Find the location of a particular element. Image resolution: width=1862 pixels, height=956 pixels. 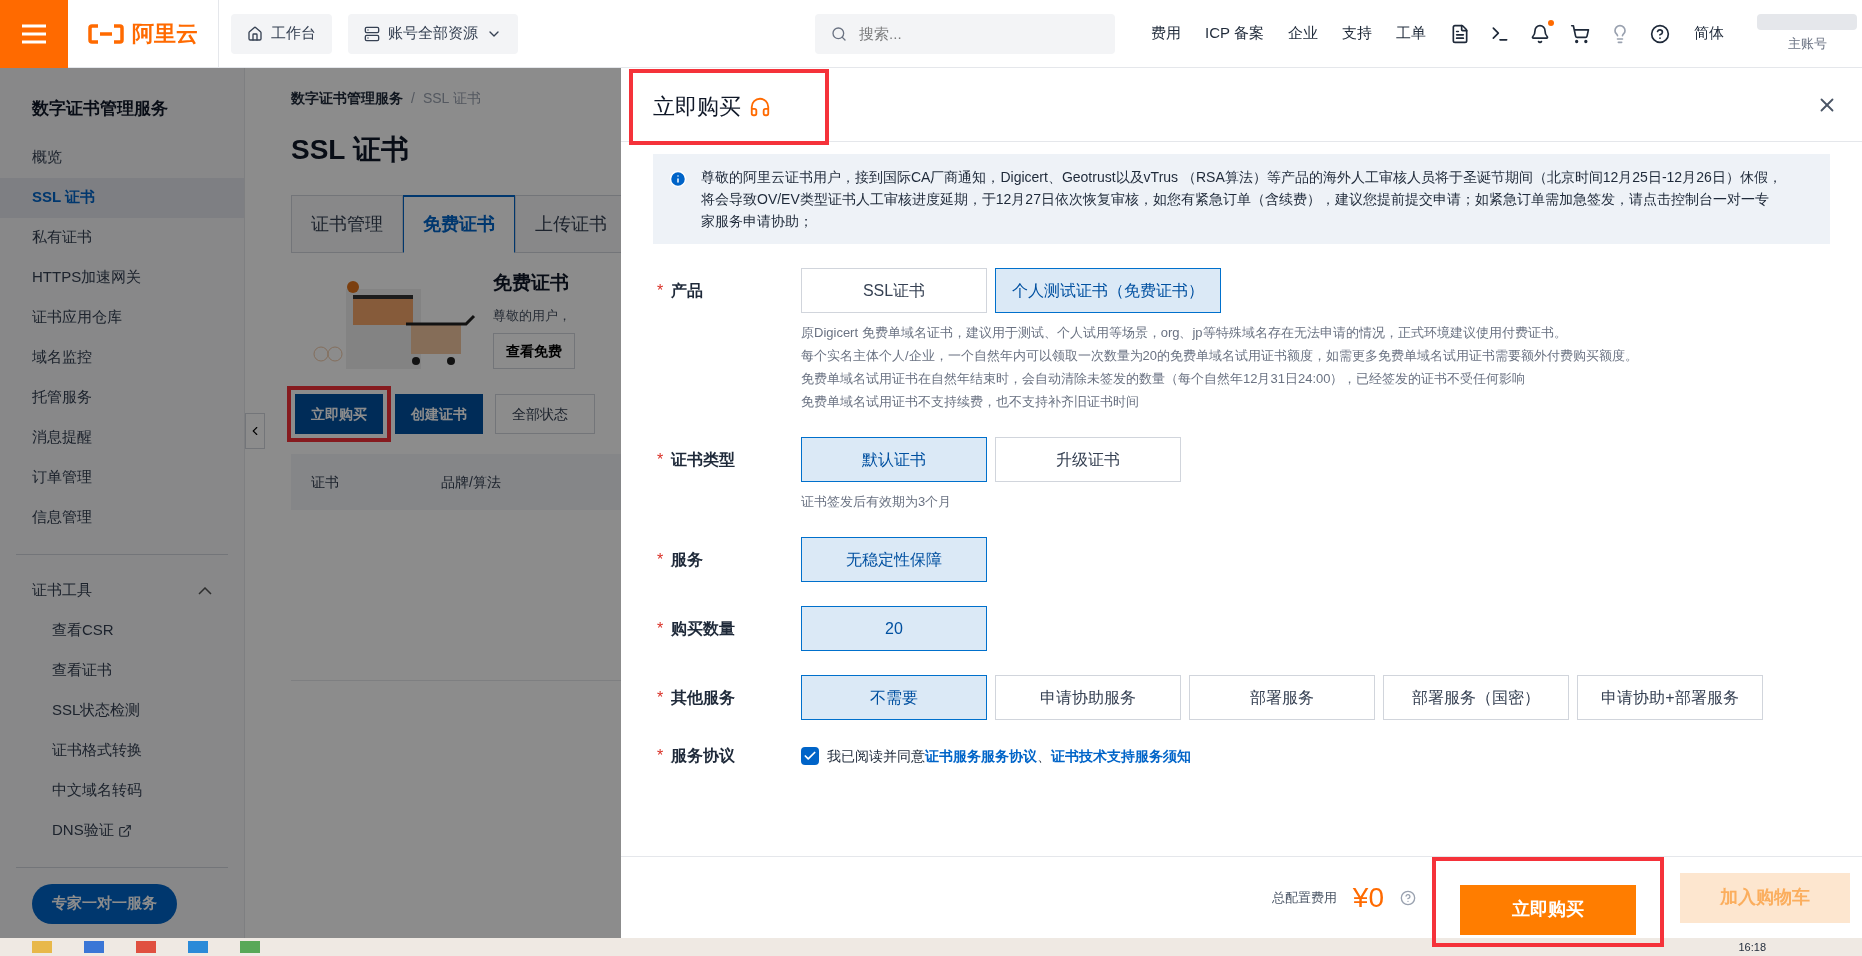

banner-title: 免费证书 is located at coordinates (531, 283).